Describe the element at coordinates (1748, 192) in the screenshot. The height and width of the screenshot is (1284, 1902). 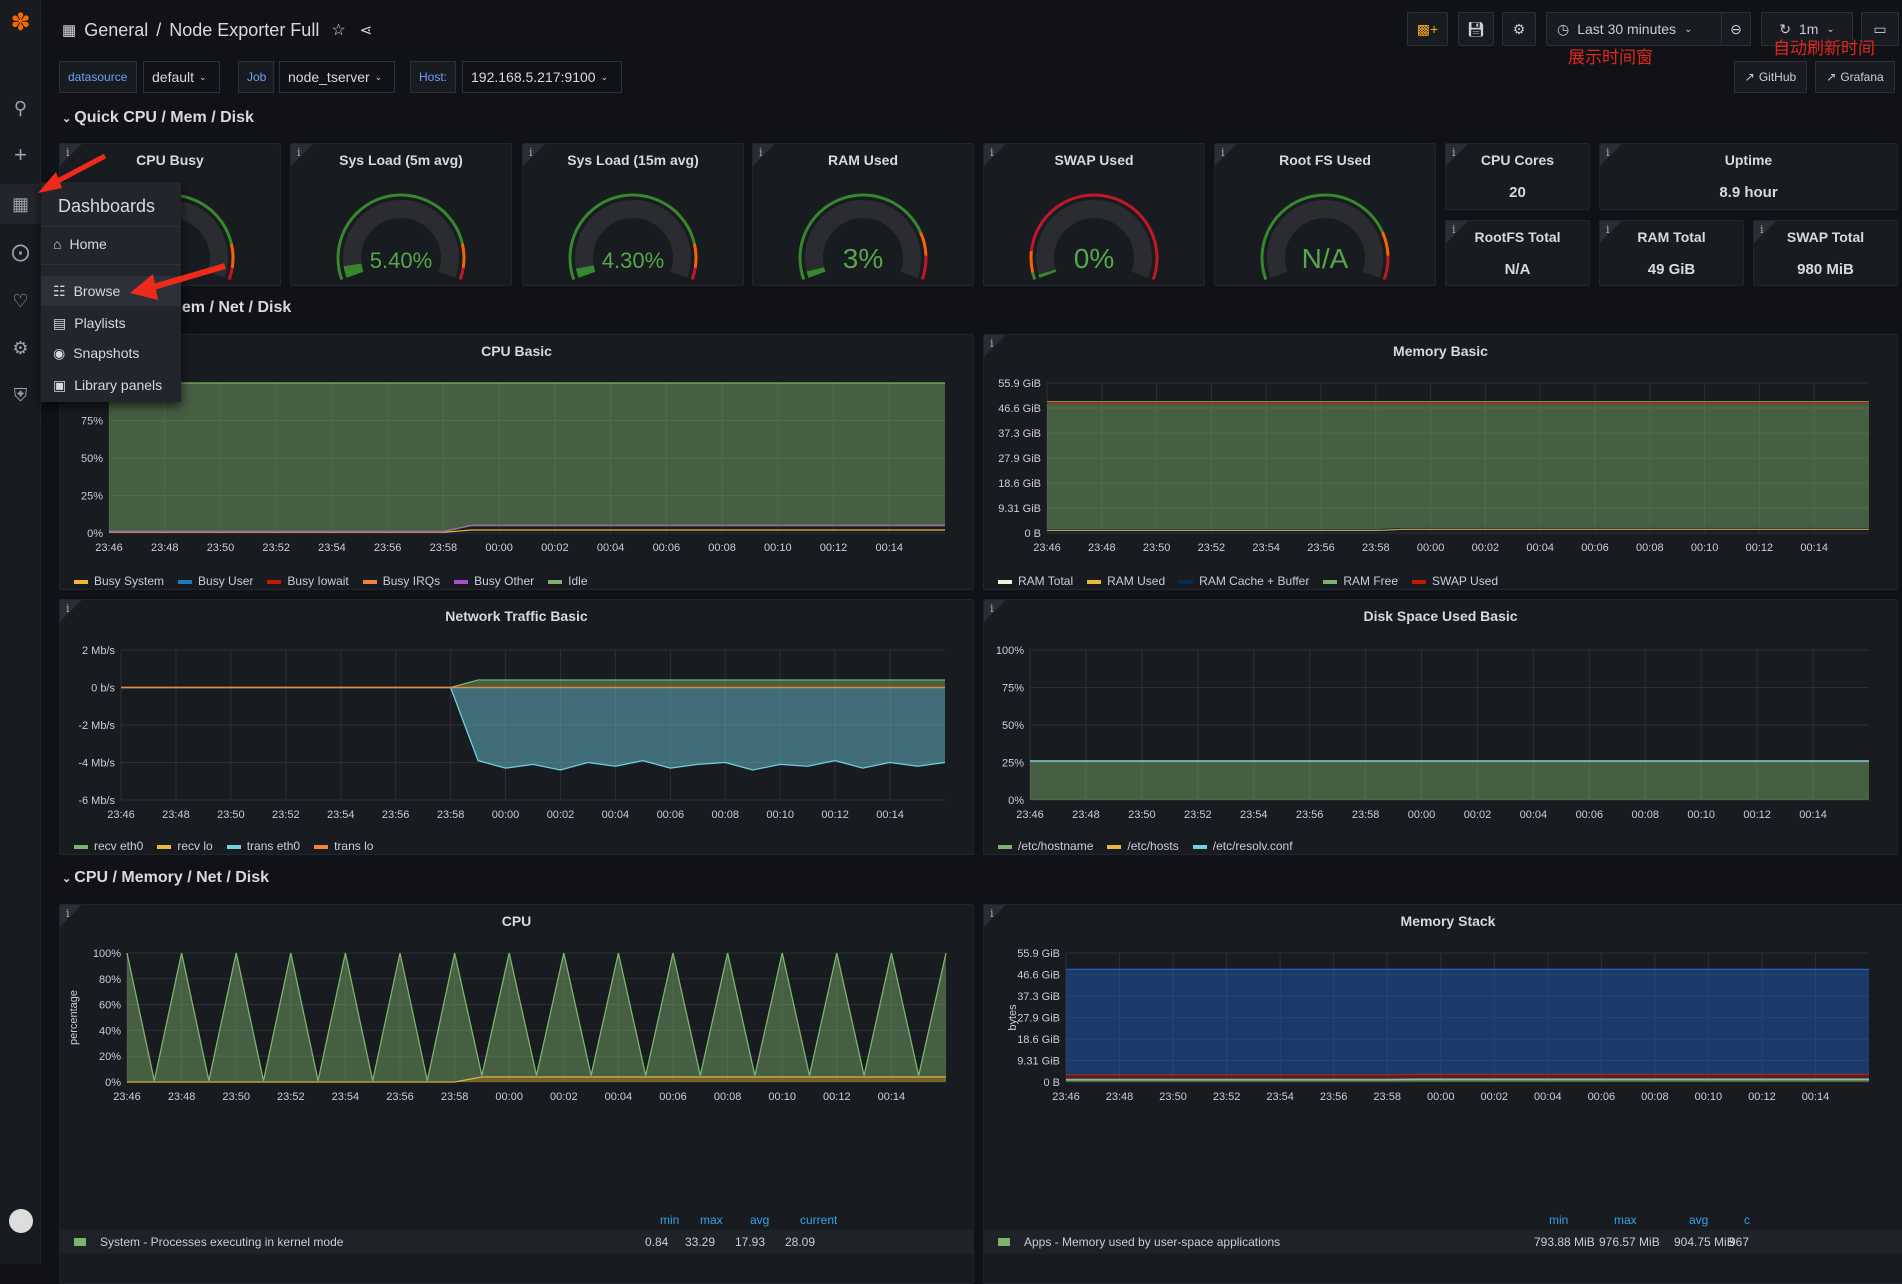
I see `stat-value: 8.9 hour` at that location.